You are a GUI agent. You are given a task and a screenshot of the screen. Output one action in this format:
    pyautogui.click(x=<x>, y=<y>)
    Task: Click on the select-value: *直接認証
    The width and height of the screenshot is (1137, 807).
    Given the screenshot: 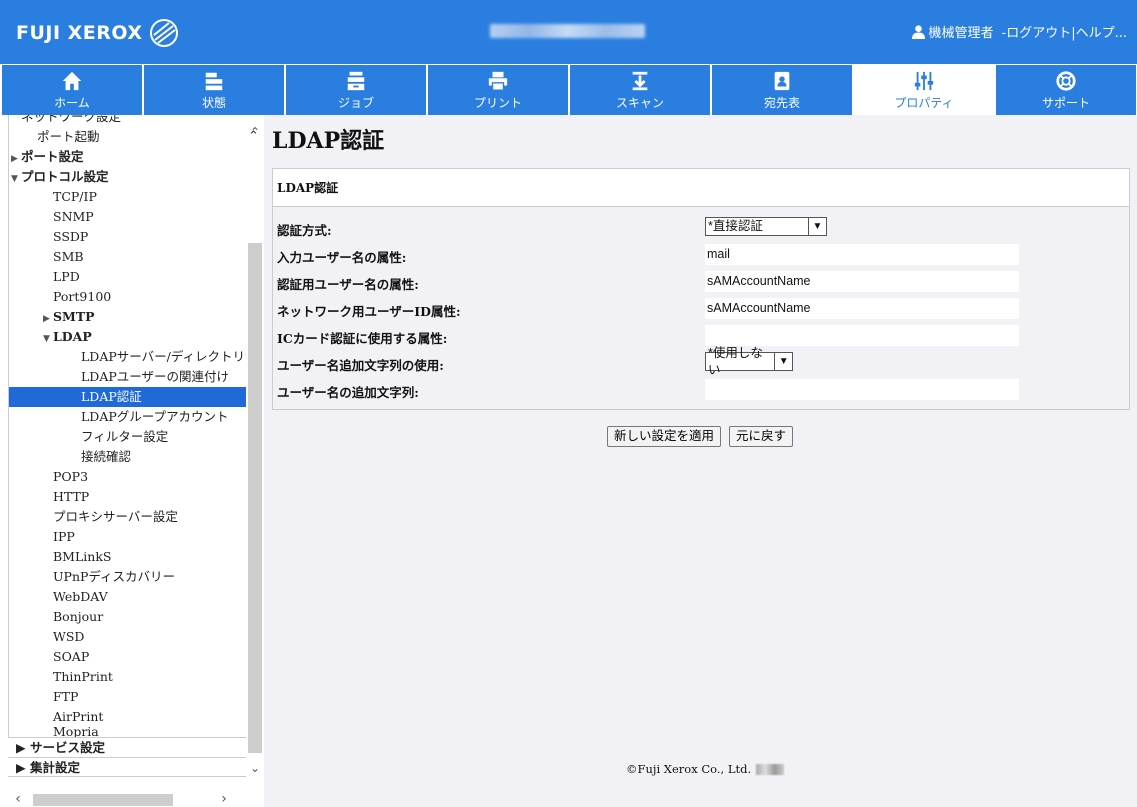 What is the action you would take?
    pyautogui.click(x=735, y=226)
    